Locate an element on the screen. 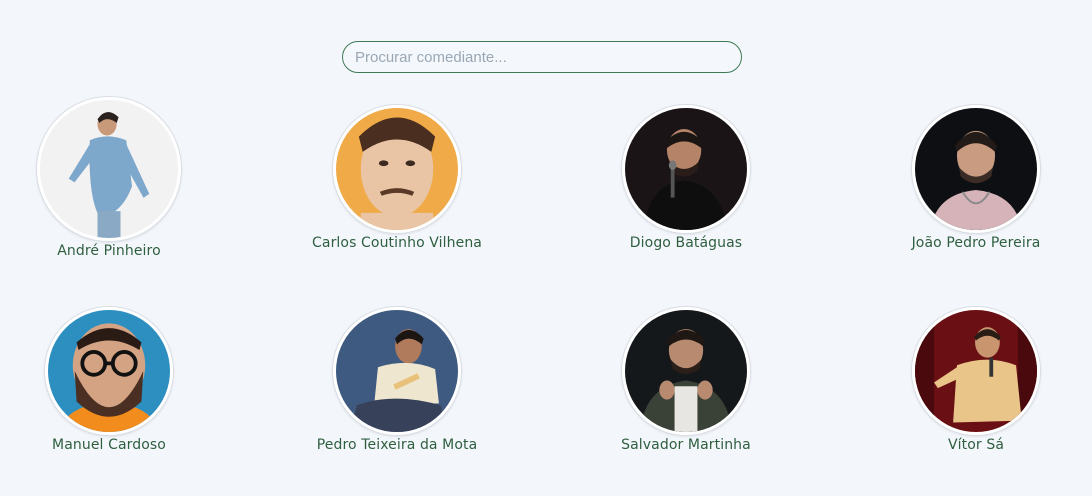  comedian-name: Diogo Batáguas is located at coordinates (686, 243).